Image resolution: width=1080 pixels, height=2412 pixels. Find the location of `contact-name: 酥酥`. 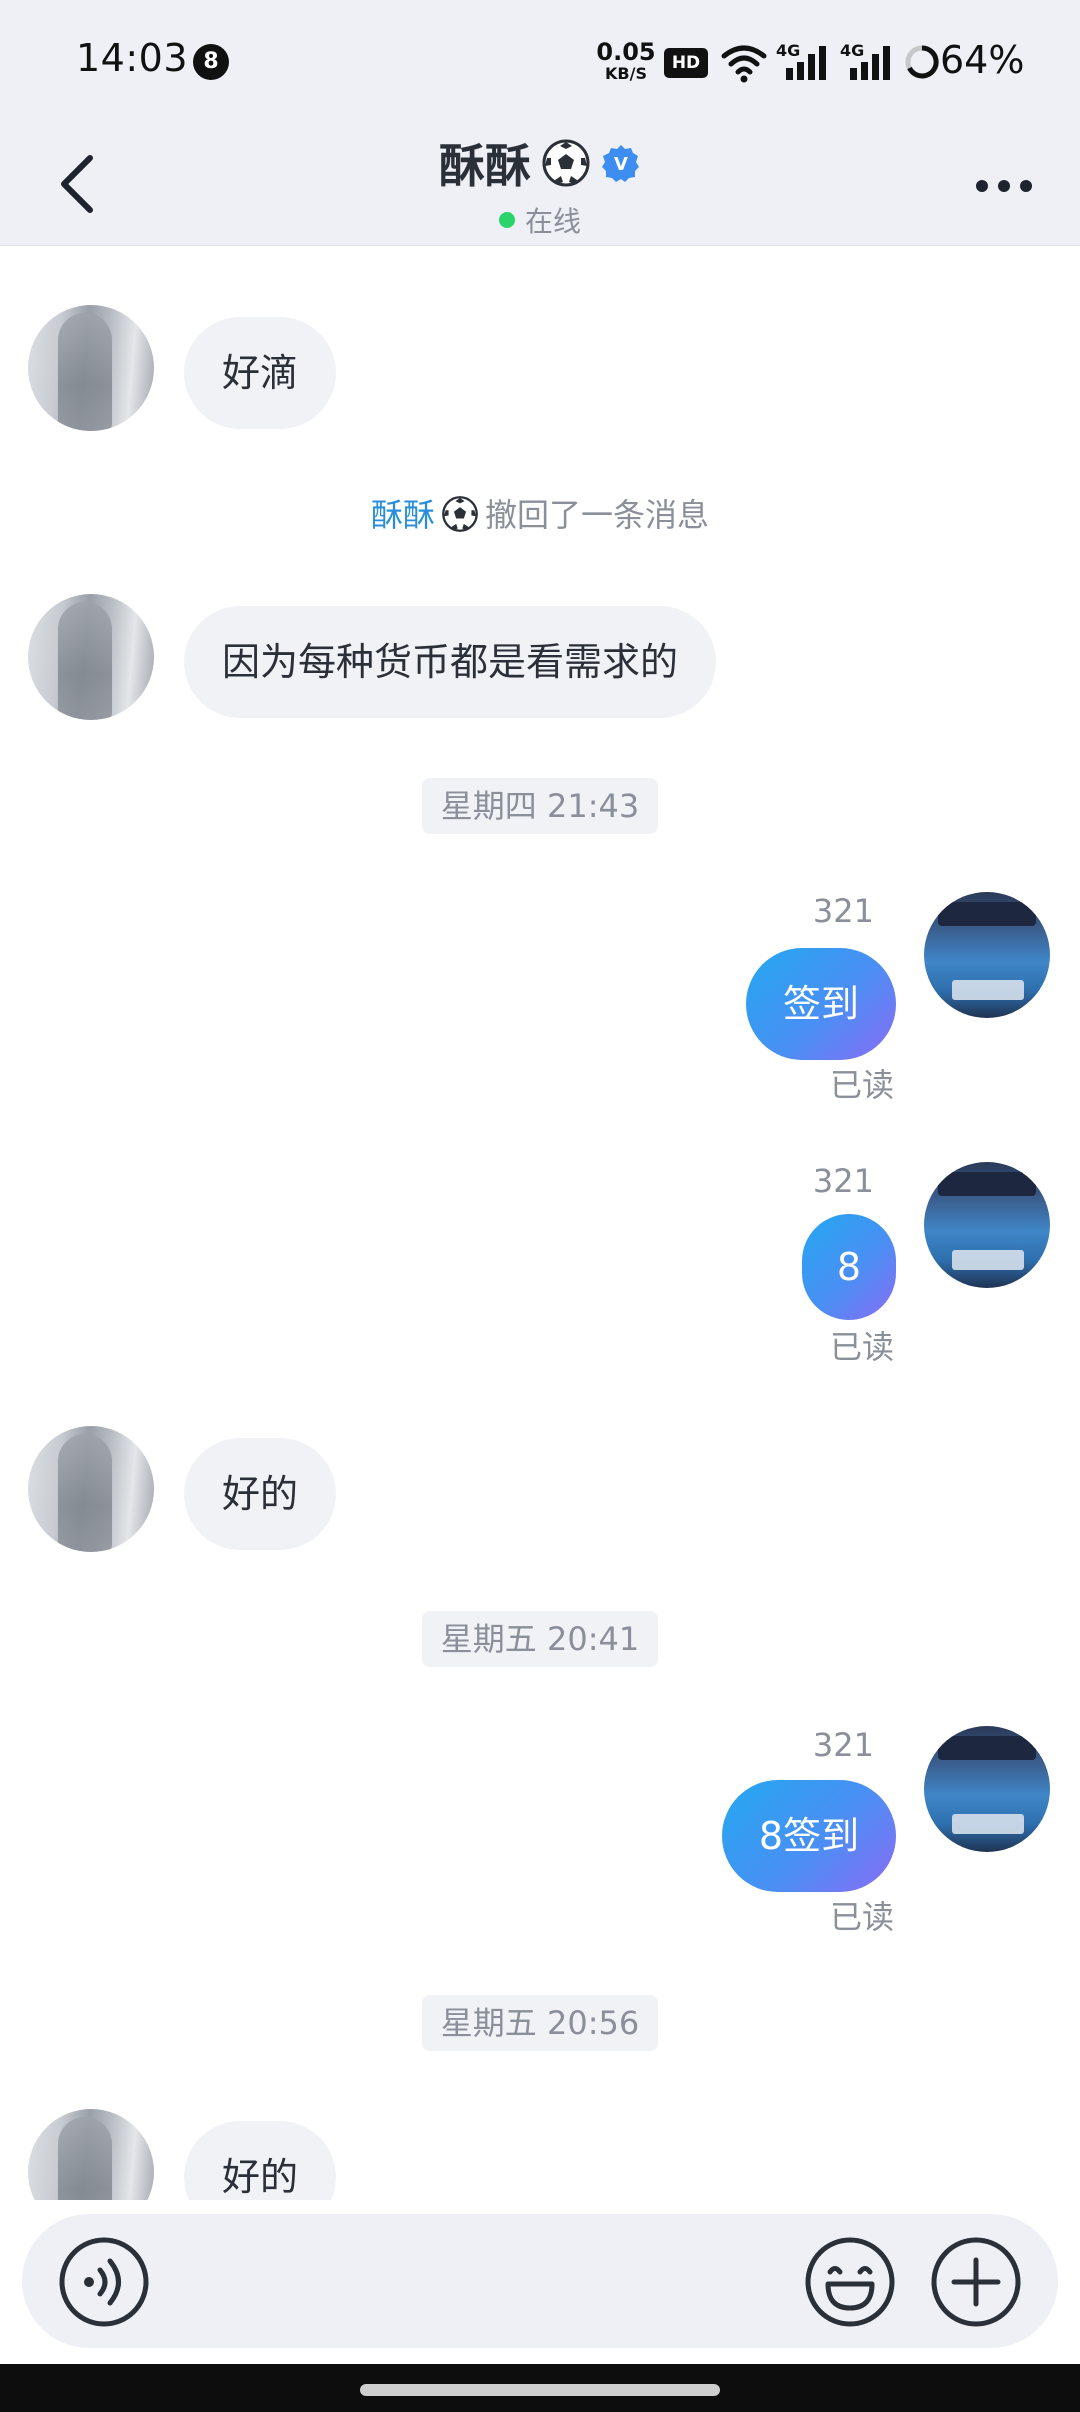

contact-name: 酥酥 is located at coordinates (485, 166).